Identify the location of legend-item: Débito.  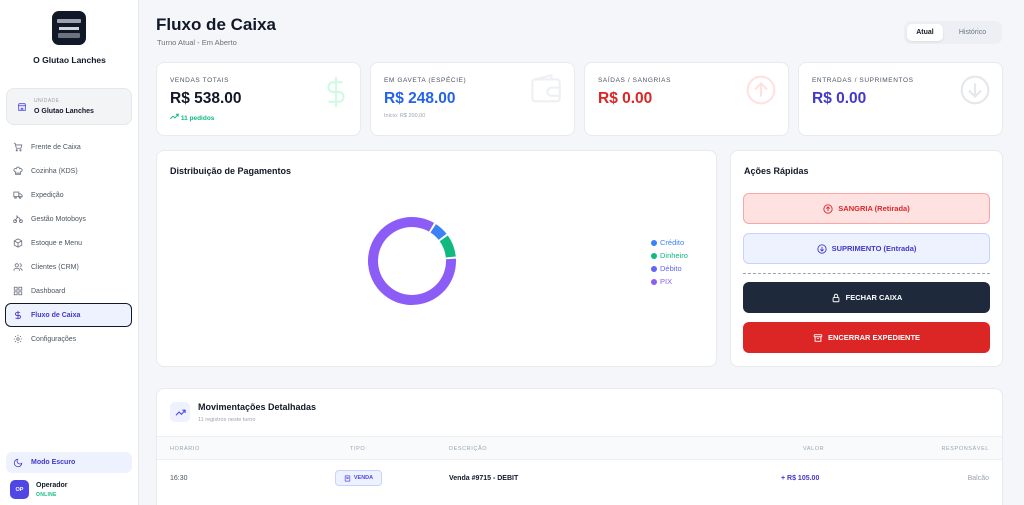
(669, 268).